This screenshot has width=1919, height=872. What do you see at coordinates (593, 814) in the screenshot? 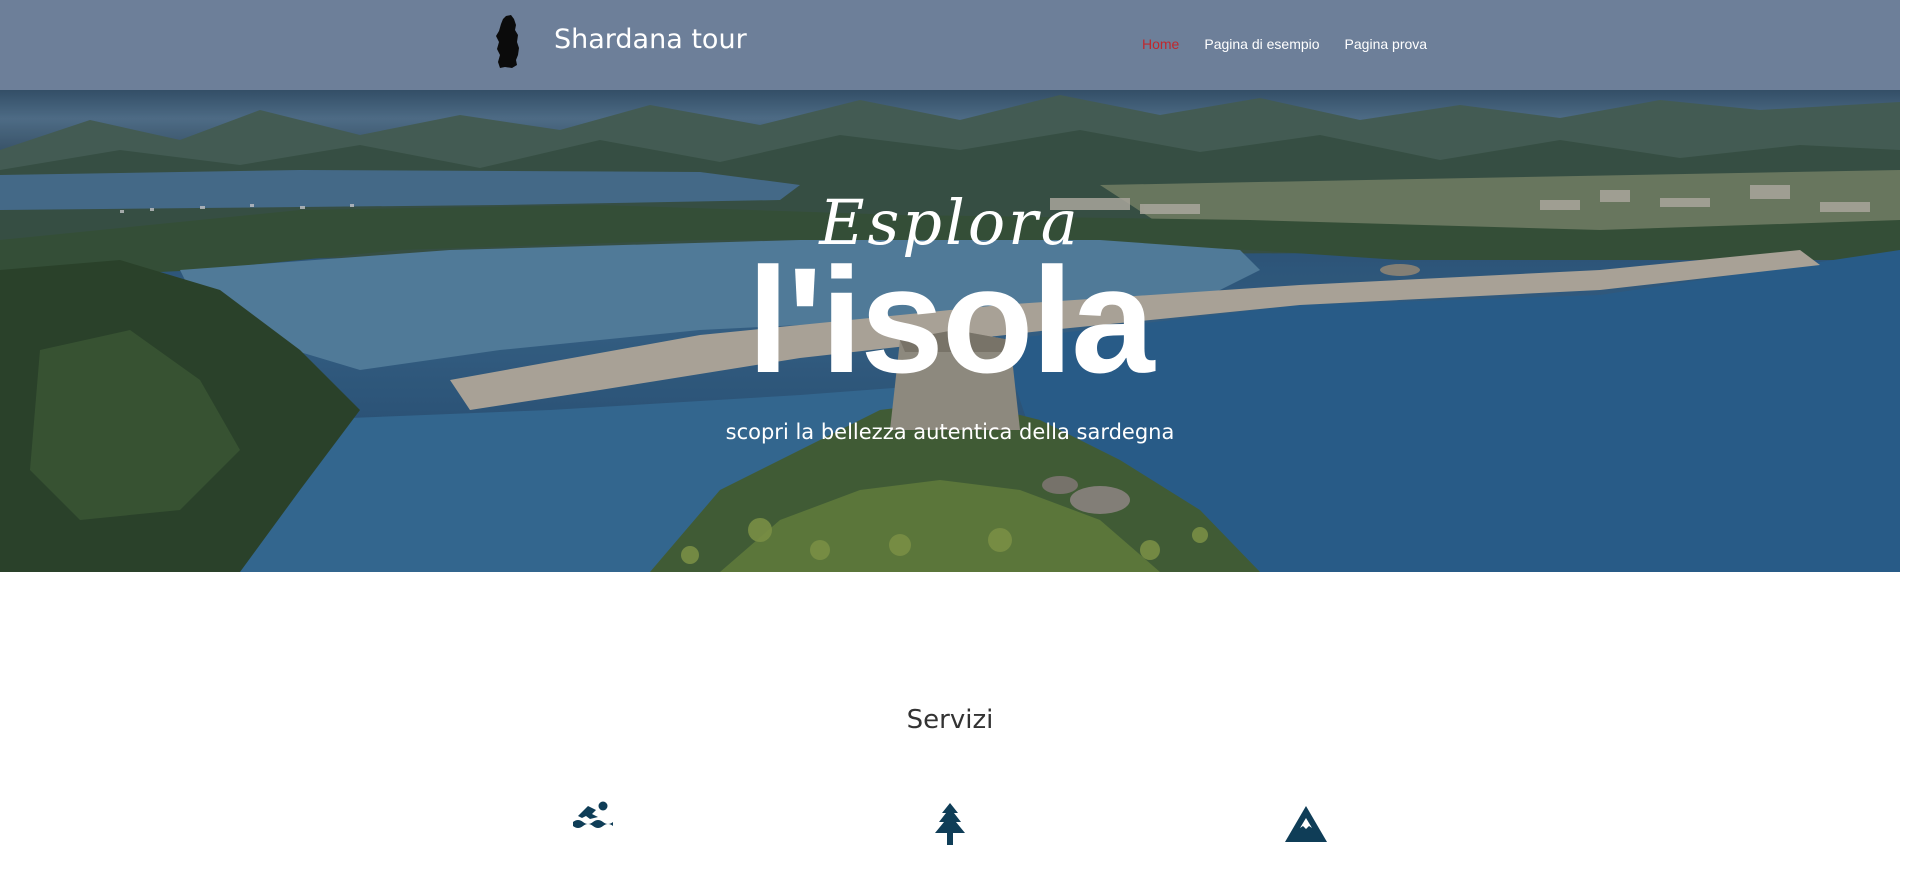
I see `swimmer-icon` at bounding box center [593, 814].